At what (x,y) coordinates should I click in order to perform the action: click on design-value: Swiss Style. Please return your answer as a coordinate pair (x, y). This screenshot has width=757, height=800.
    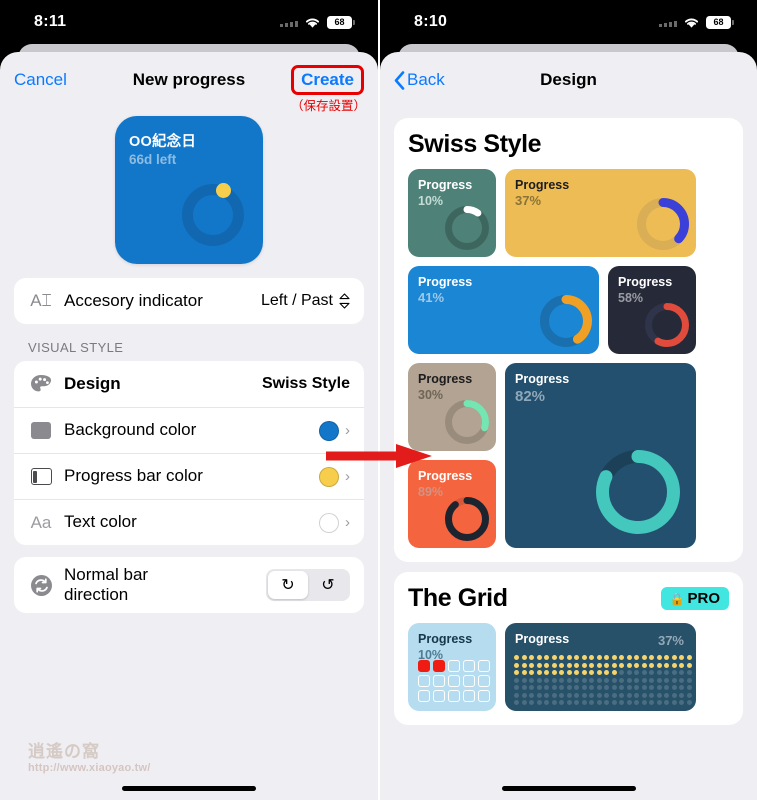
    Looking at the image, I should click on (306, 384).